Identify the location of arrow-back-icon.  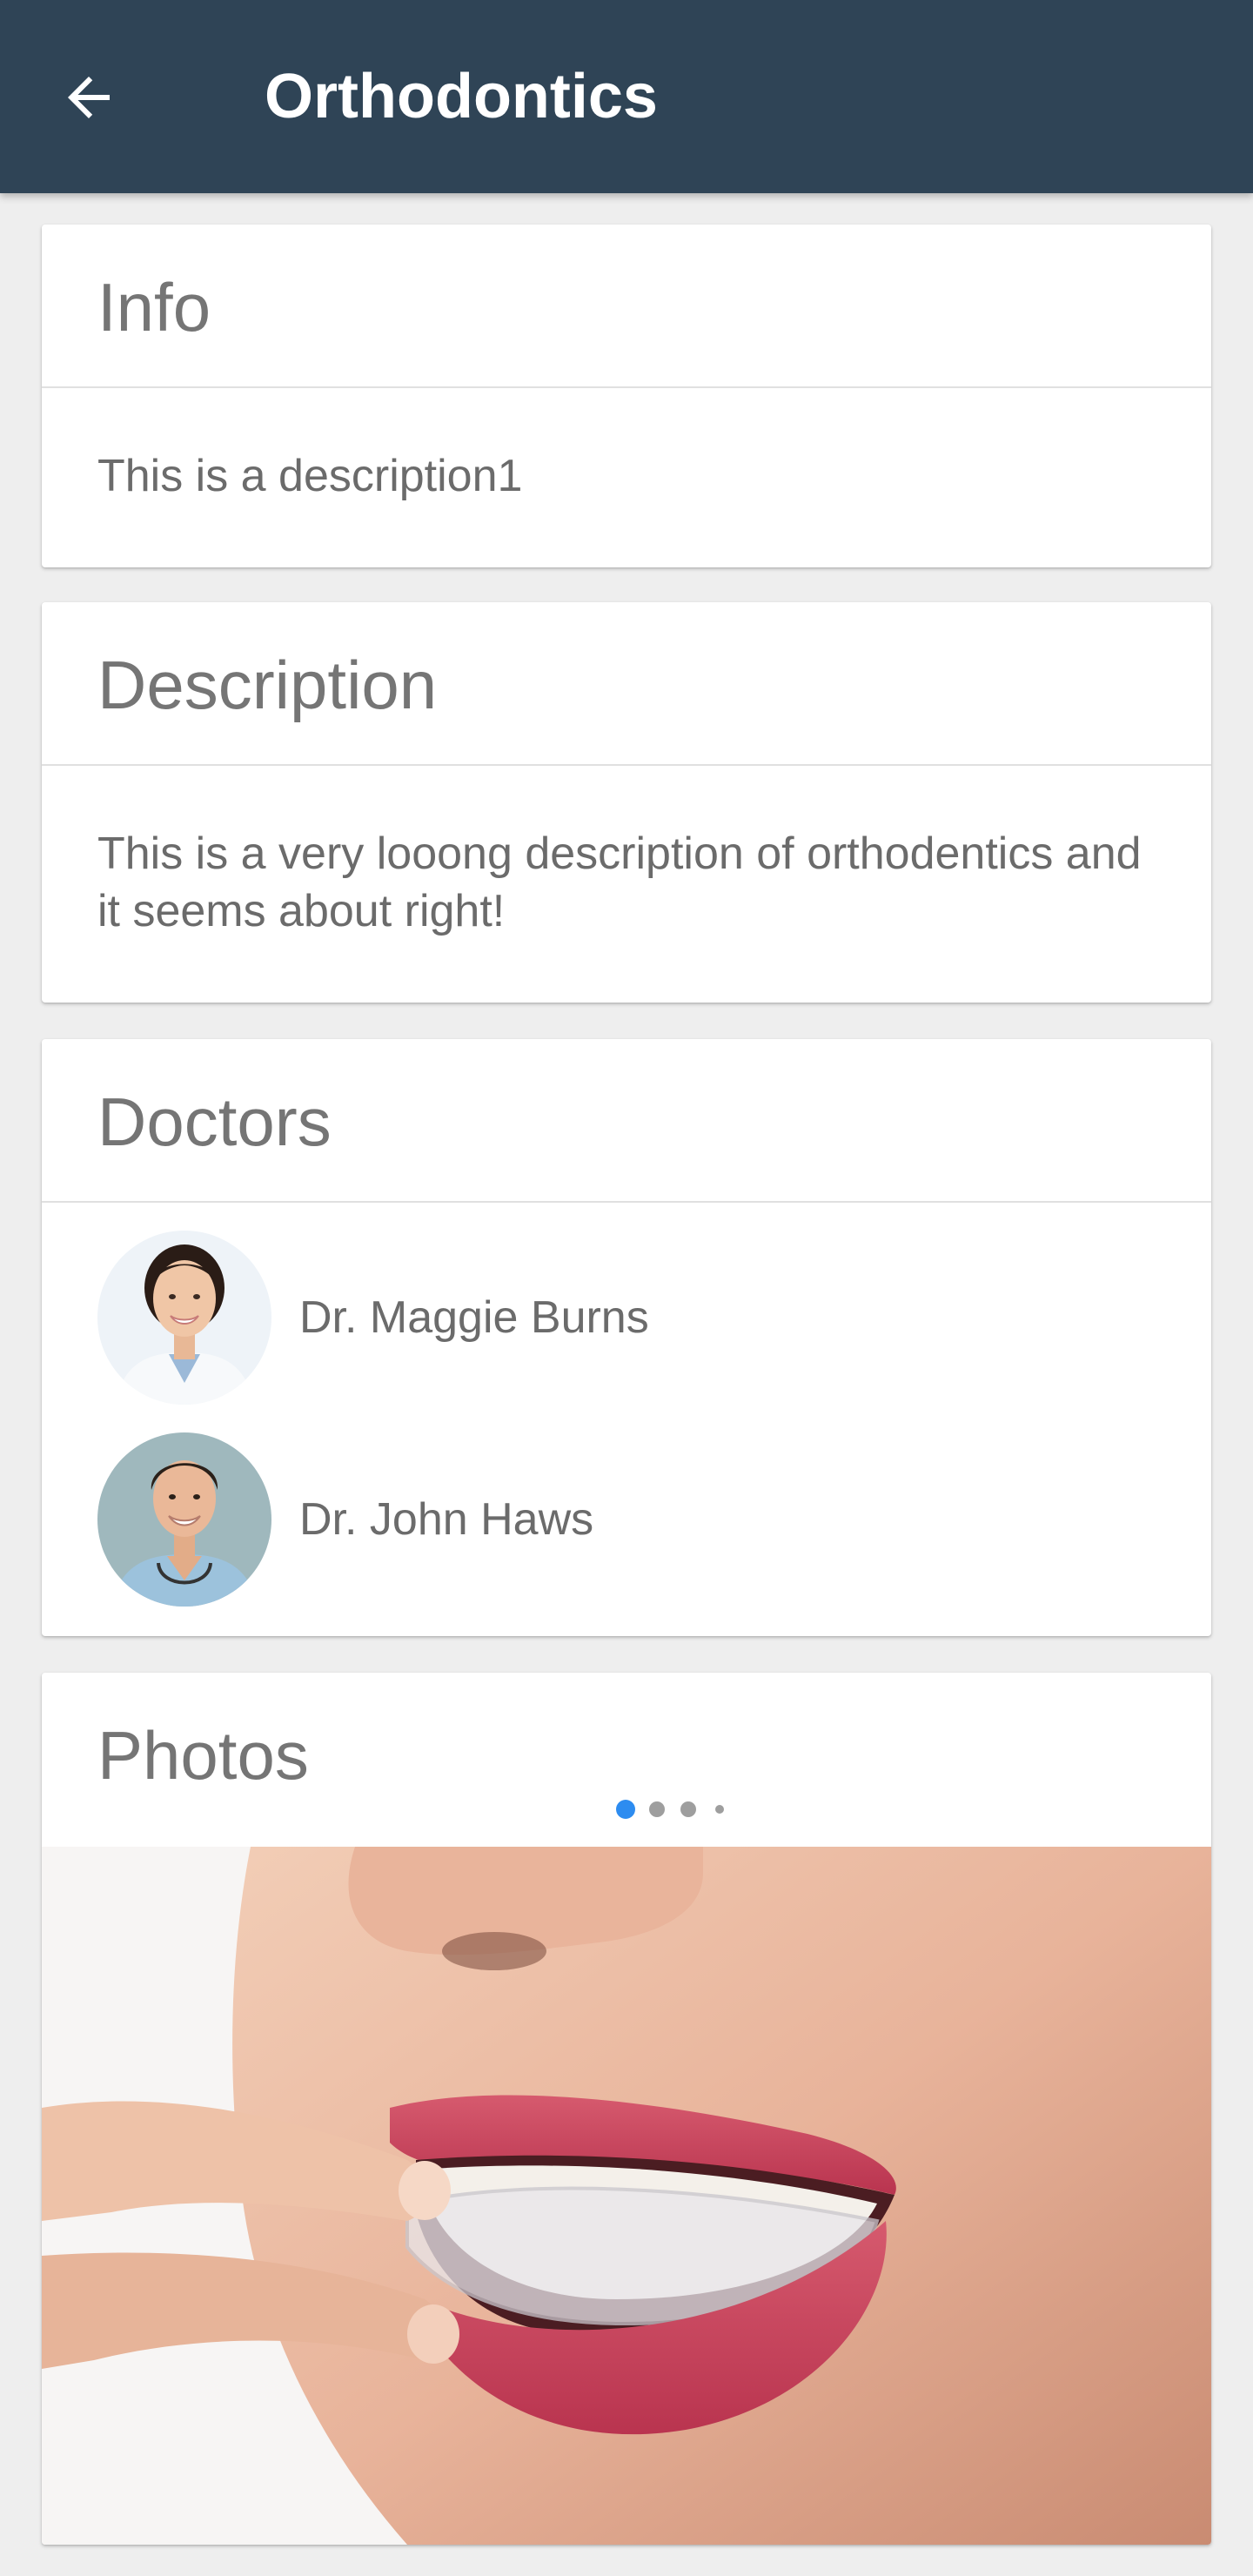
(89, 97).